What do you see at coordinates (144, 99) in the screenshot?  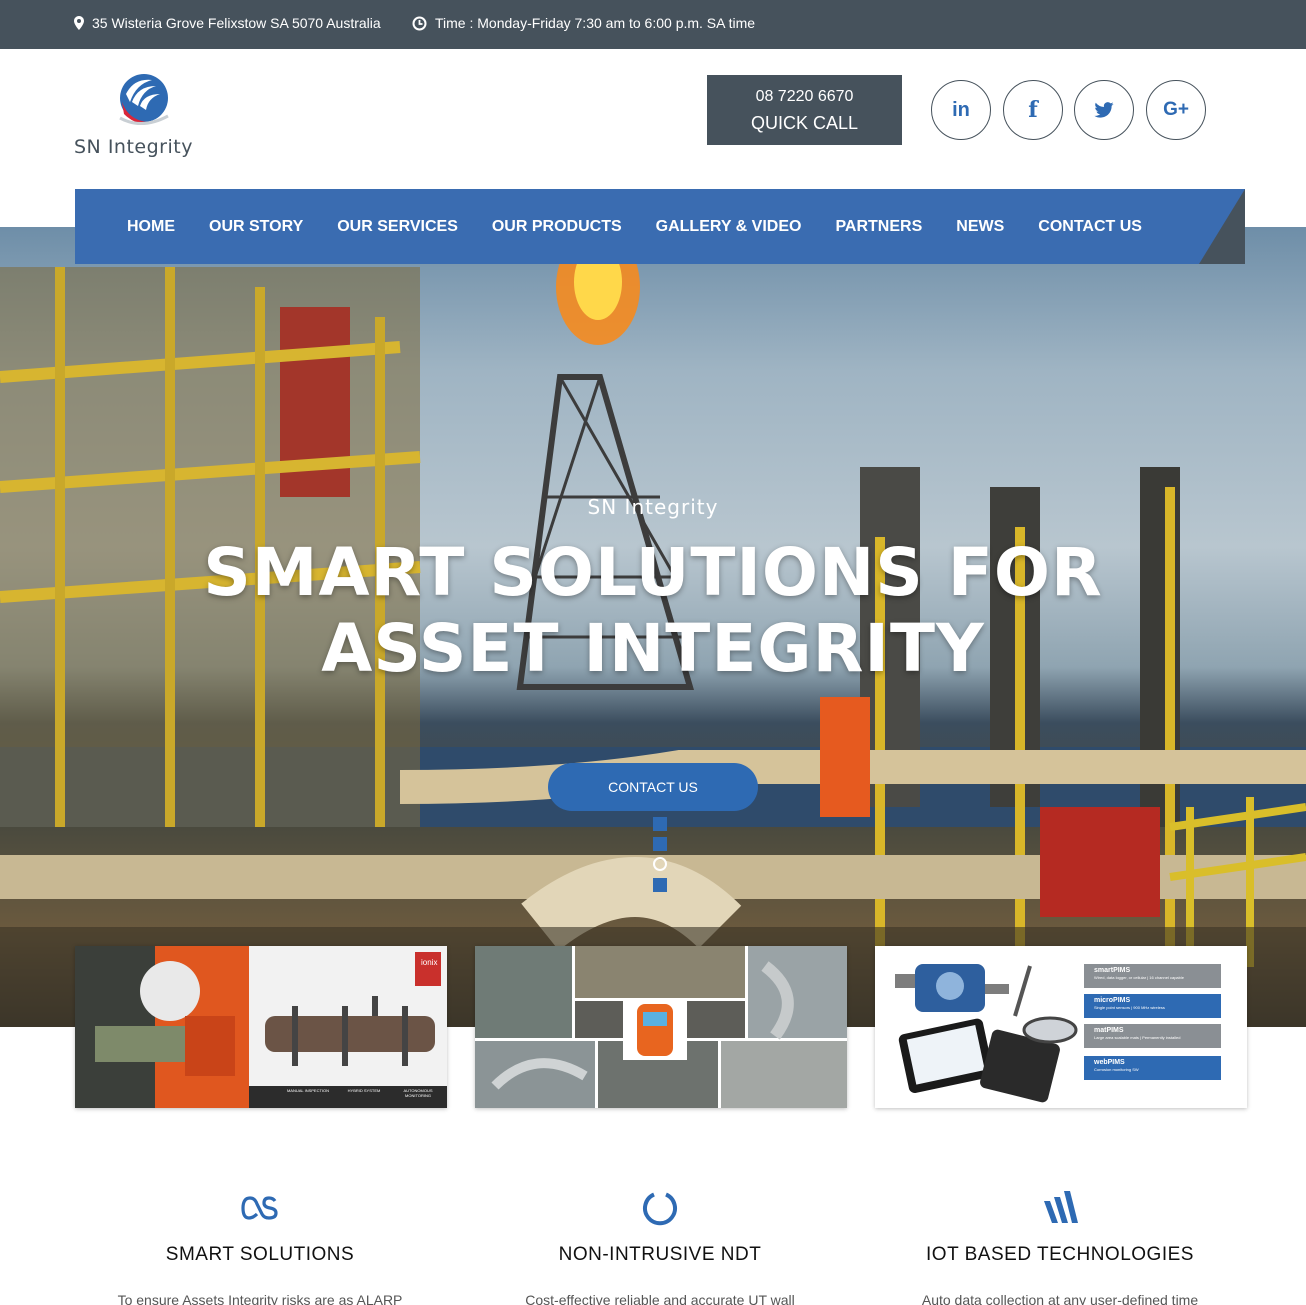 I see `logo-mark-icon` at bounding box center [144, 99].